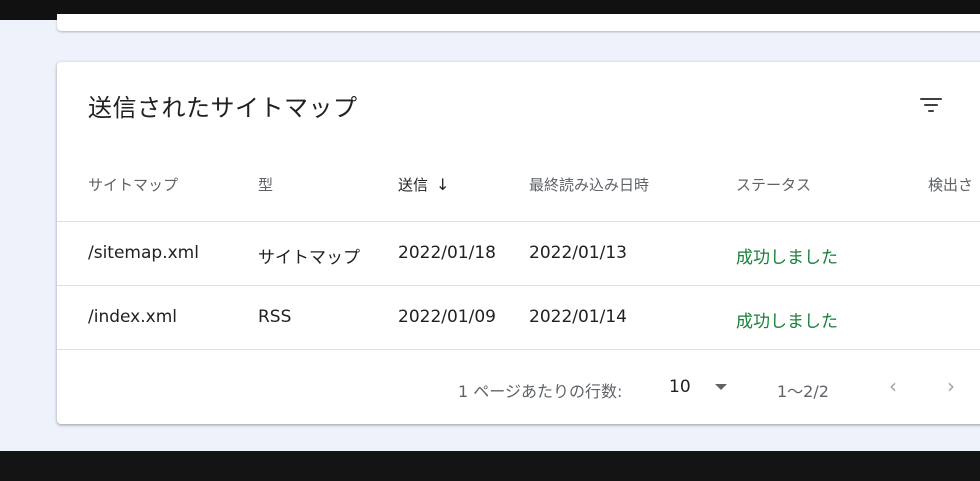 The height and width of the screenshot is (481, 980). I want to click on arrow-down-icon: ↓, so click(443, 184).